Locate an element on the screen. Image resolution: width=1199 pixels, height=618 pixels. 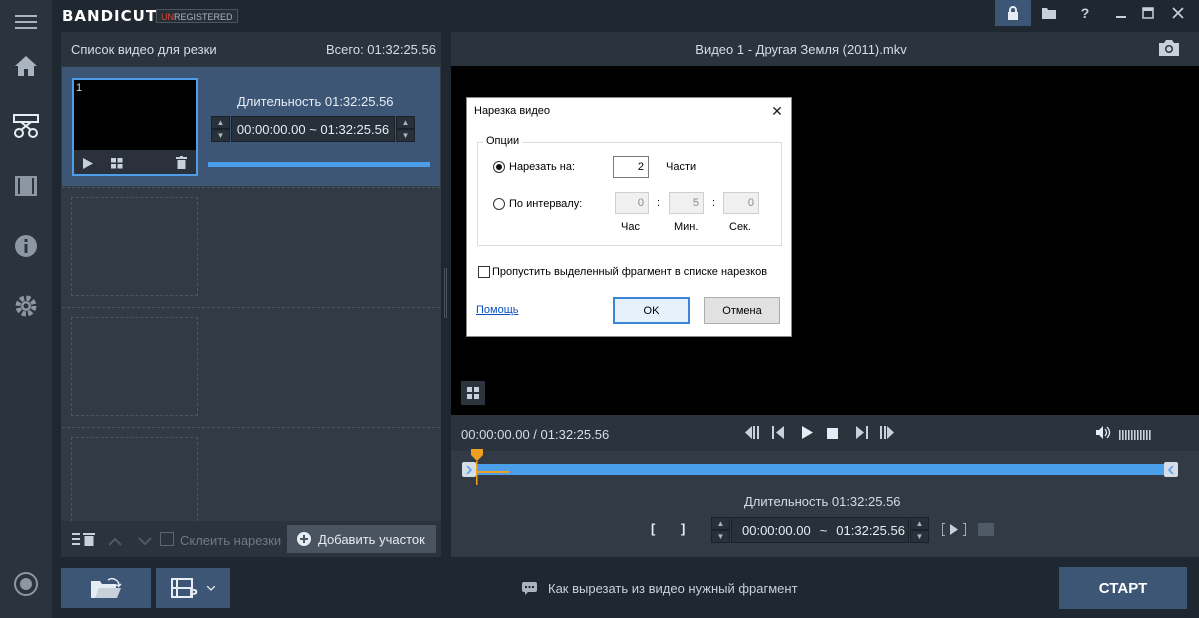
chat-icon is located at coordinates (529, 590).